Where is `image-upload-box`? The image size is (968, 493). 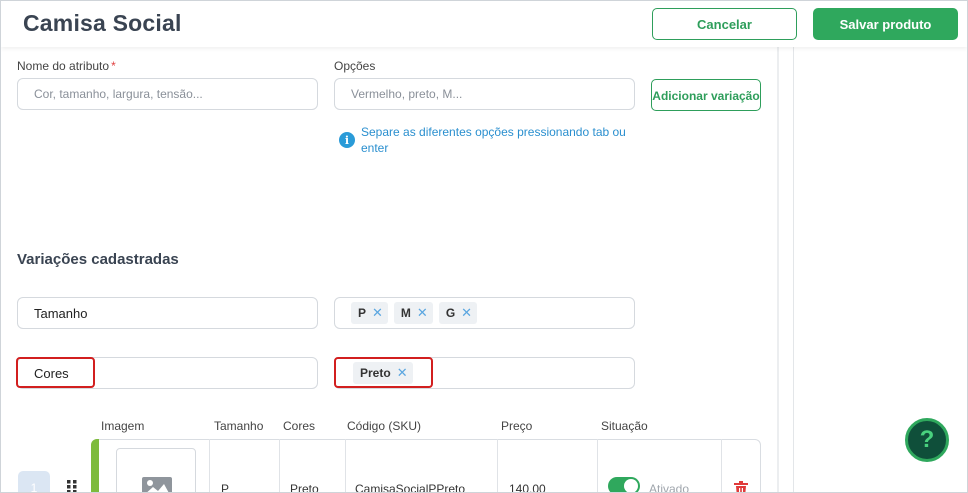 image-upload-box is located at coordinates (156, 470).